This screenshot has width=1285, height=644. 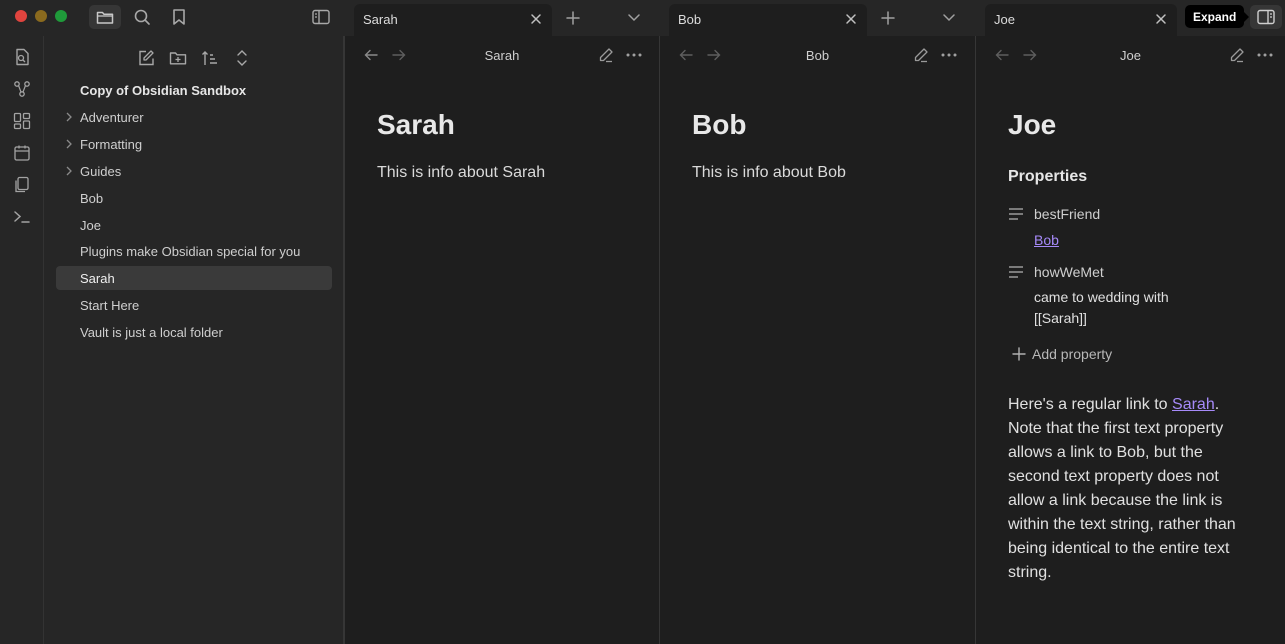 What do you see at coordinates (1217, 16) in the screenshot?
I see `expand-tooltip: Expand` at bounding box center [1217, 16].